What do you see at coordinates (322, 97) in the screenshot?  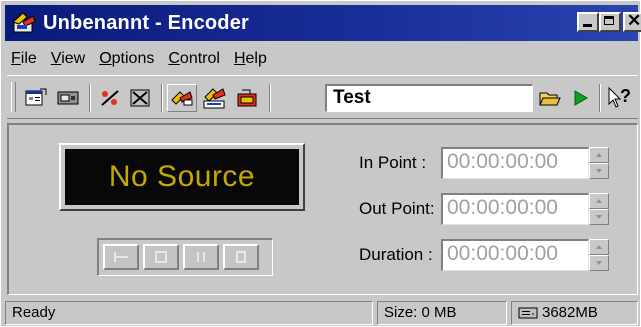 I see `toolbar: Test ?` at bounding box center [322, 97].